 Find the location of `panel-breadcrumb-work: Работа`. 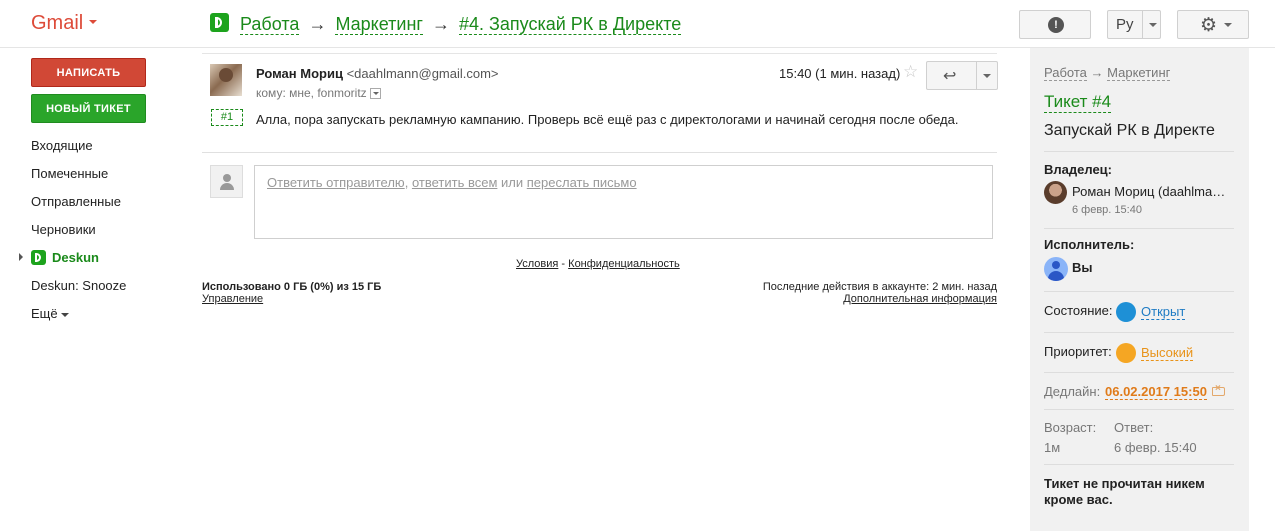

panel-breadcrumb-work: Работа is located at coordinates (1065, 73).